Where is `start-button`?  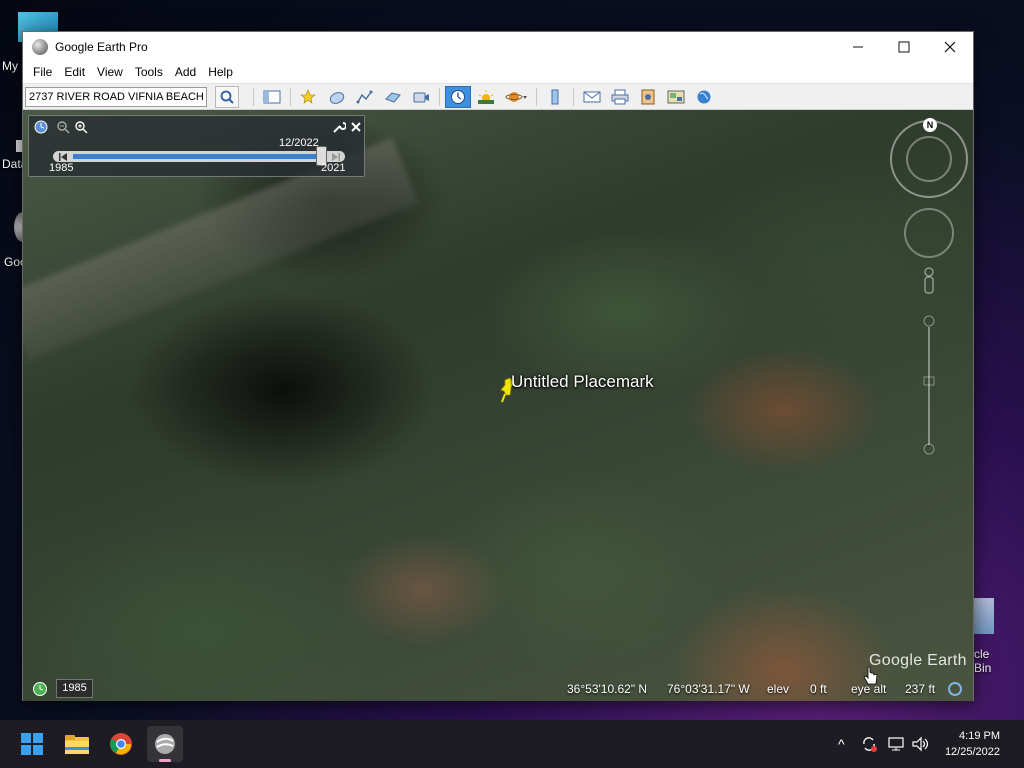
start-button is located at coordinates (32, 744).